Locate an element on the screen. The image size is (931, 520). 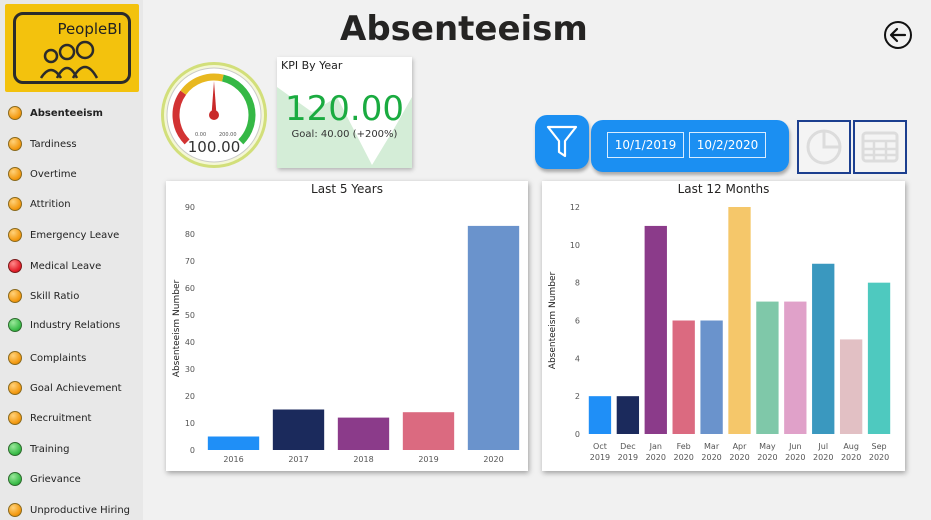
x-tick-label: May is located at coordinates (767, 446).